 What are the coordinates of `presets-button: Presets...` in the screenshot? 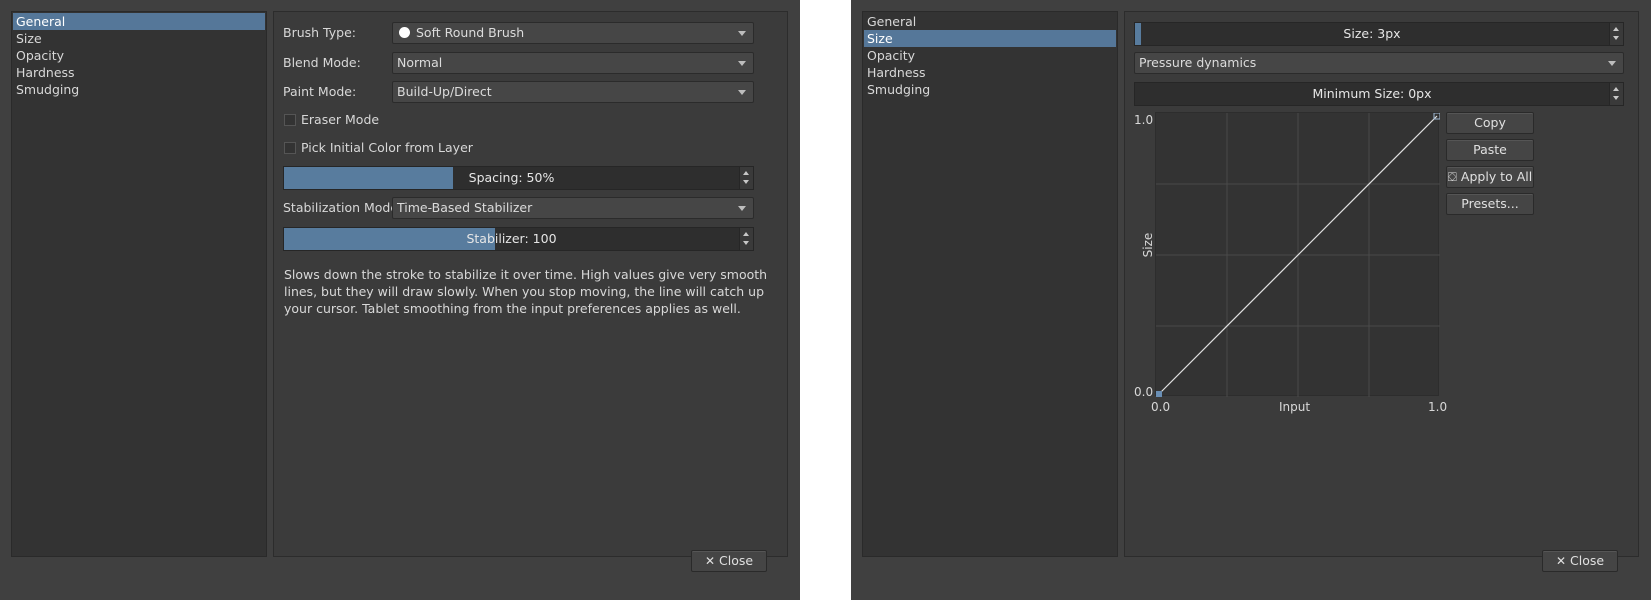 It's located at (1490, 204).